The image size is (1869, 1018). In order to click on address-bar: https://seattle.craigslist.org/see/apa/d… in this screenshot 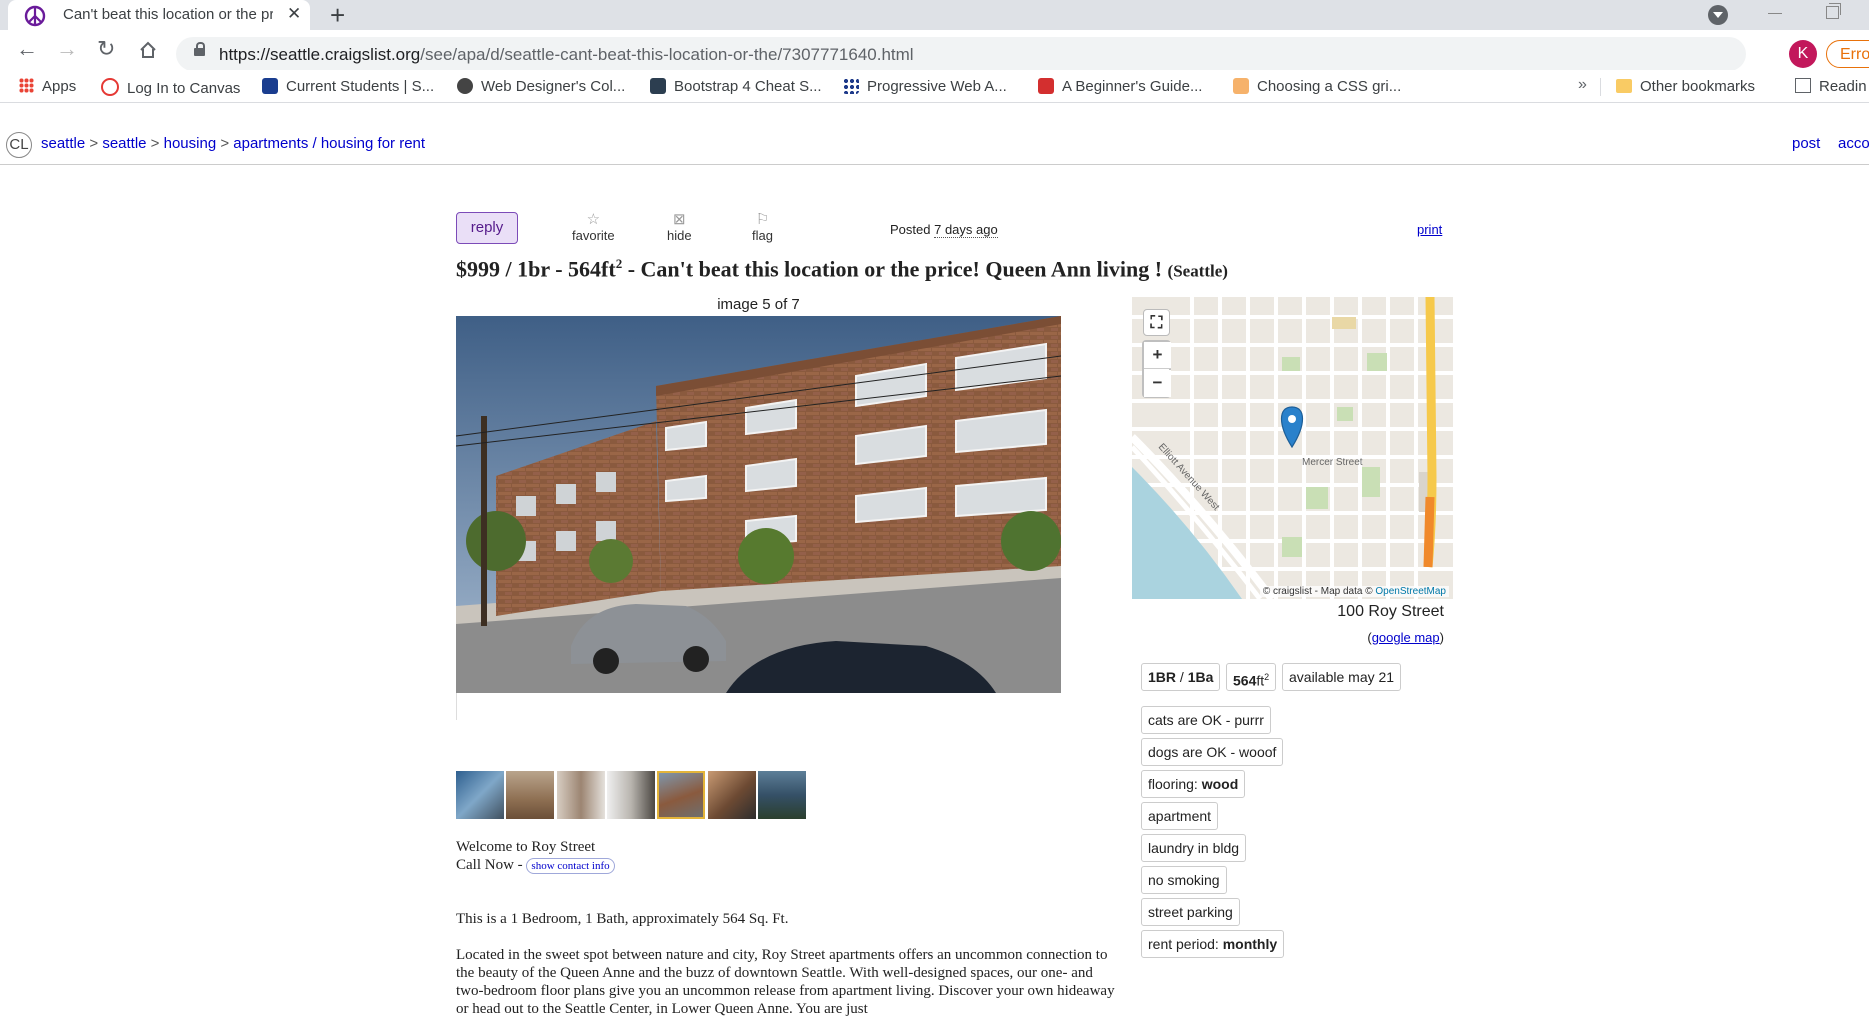, I will do `click(961, 54)`.